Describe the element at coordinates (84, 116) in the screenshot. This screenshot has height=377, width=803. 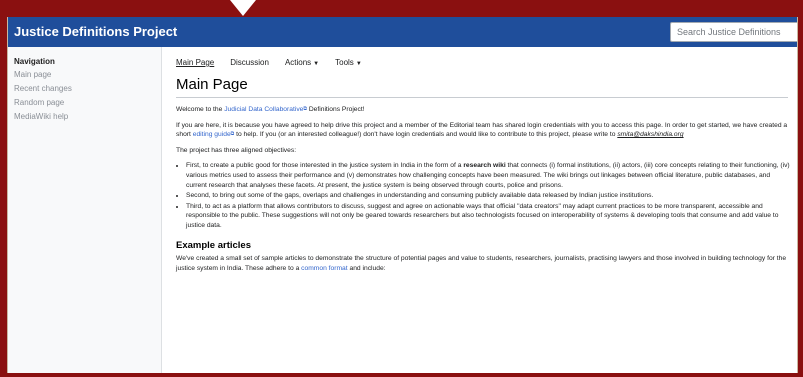
I see `sidebar-item-mediawiki-help: MediaWiki help` at that location.